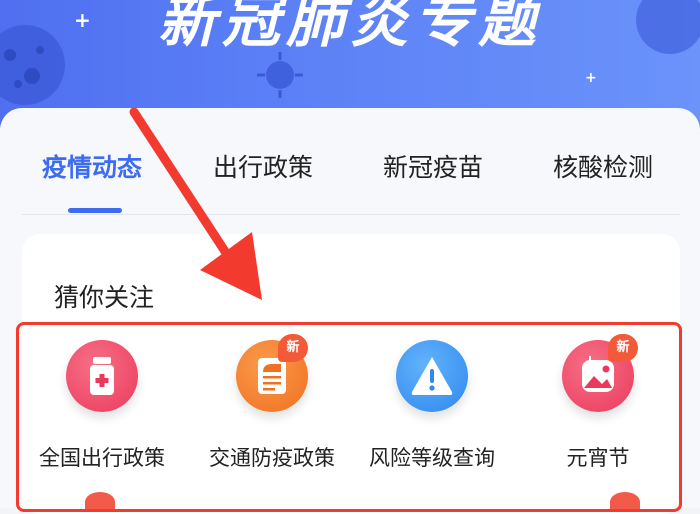  What do you see at coordinates (349, 27) in the screenshot?
I see `banner-title: 新冠肺炎专题` at bounding box center [349, 27].